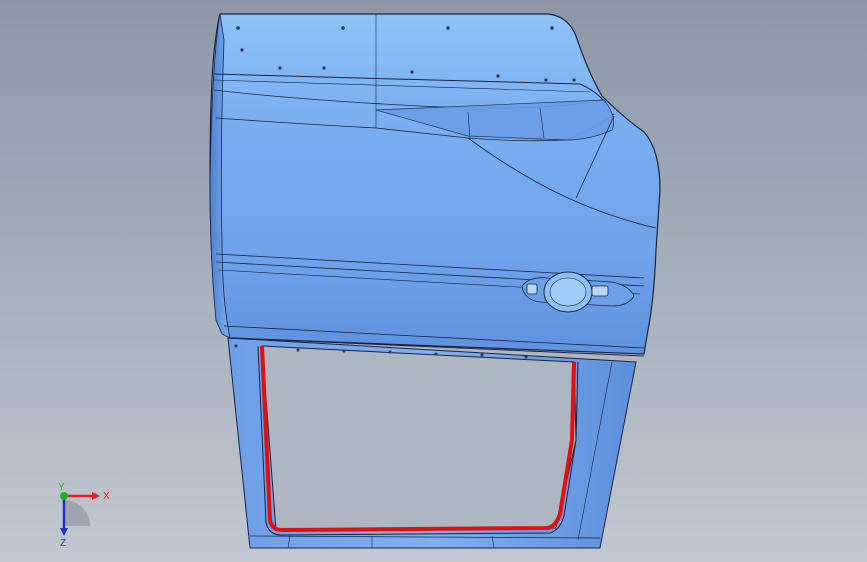 This screenshot has height=562, width=867. What do you see at coordinates (106, 496) in the screenshot?
I see `x-axis-label: X` at bounding box center [106, 496].